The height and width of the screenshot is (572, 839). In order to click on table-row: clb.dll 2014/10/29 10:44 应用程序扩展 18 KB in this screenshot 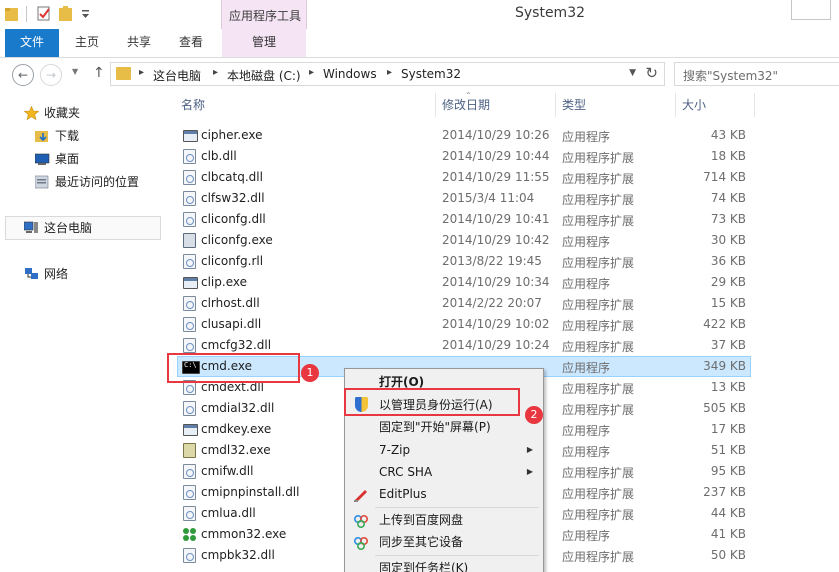, I will do `click(460, 156)`.